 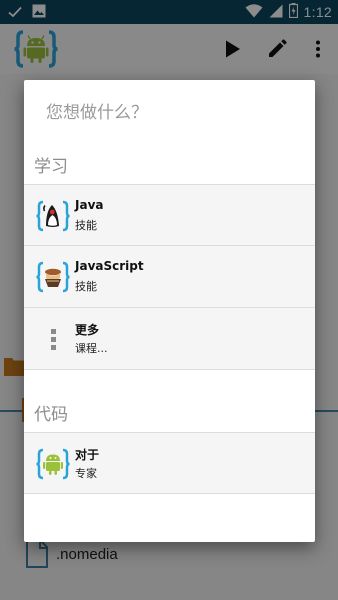 I want to click on android-icon, so click(x=53, y=464).